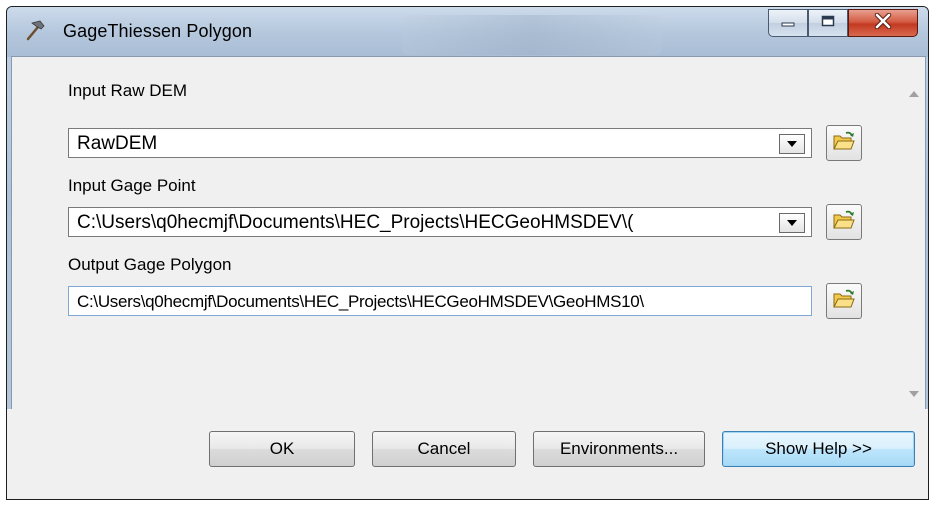 The height and width of the screenshot is (505, 935). What do you see at coordinates (818, 449) in the screenshot?
I see `show-help-button: Show Help >>` at bounding box center [818, 449].